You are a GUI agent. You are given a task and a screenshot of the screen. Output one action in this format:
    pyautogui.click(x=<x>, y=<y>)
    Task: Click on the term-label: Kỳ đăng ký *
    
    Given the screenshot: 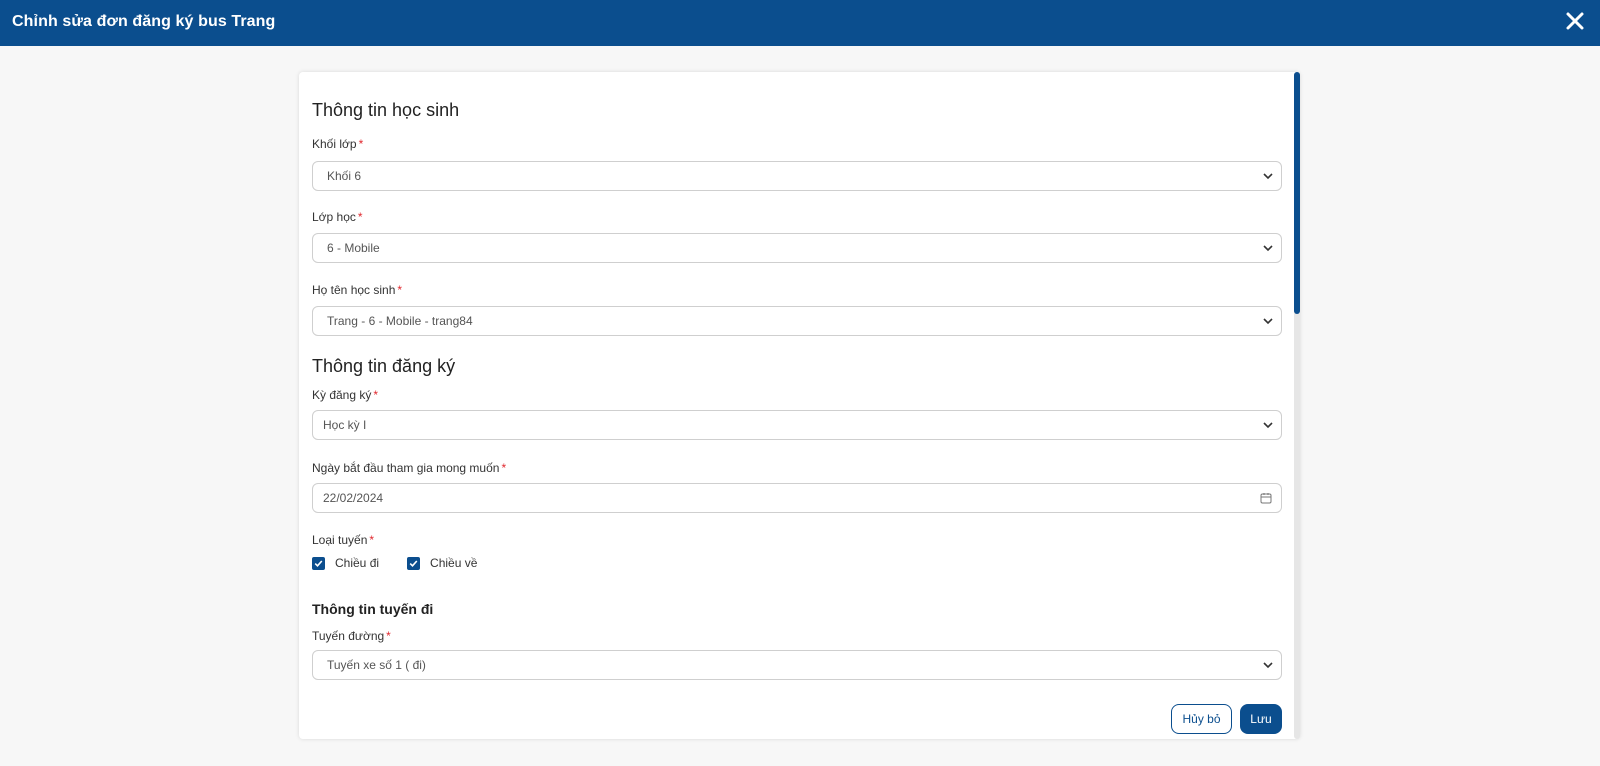 What is the action you would take?
    pyautogui.click(x=345, y=395)
    